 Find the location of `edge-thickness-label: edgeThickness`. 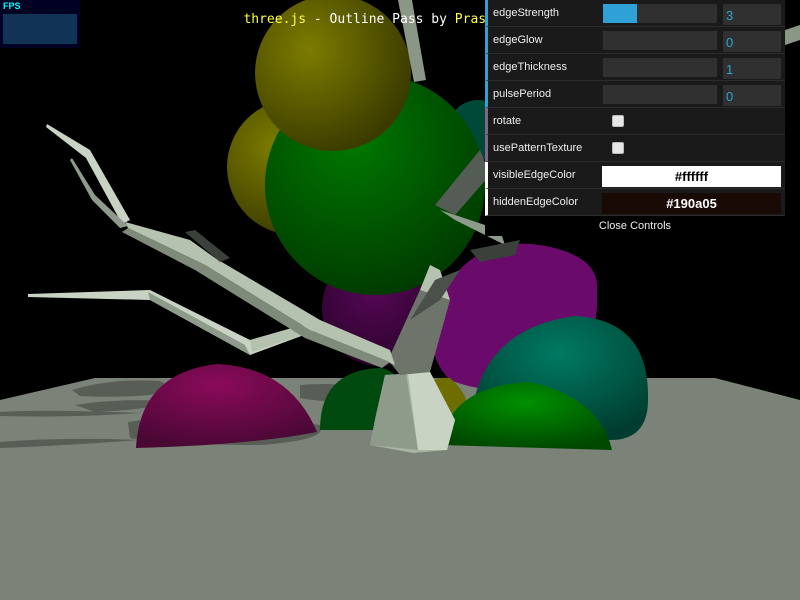

edge-thickness-label: edgeThickness is located at coordinates (530, 67).